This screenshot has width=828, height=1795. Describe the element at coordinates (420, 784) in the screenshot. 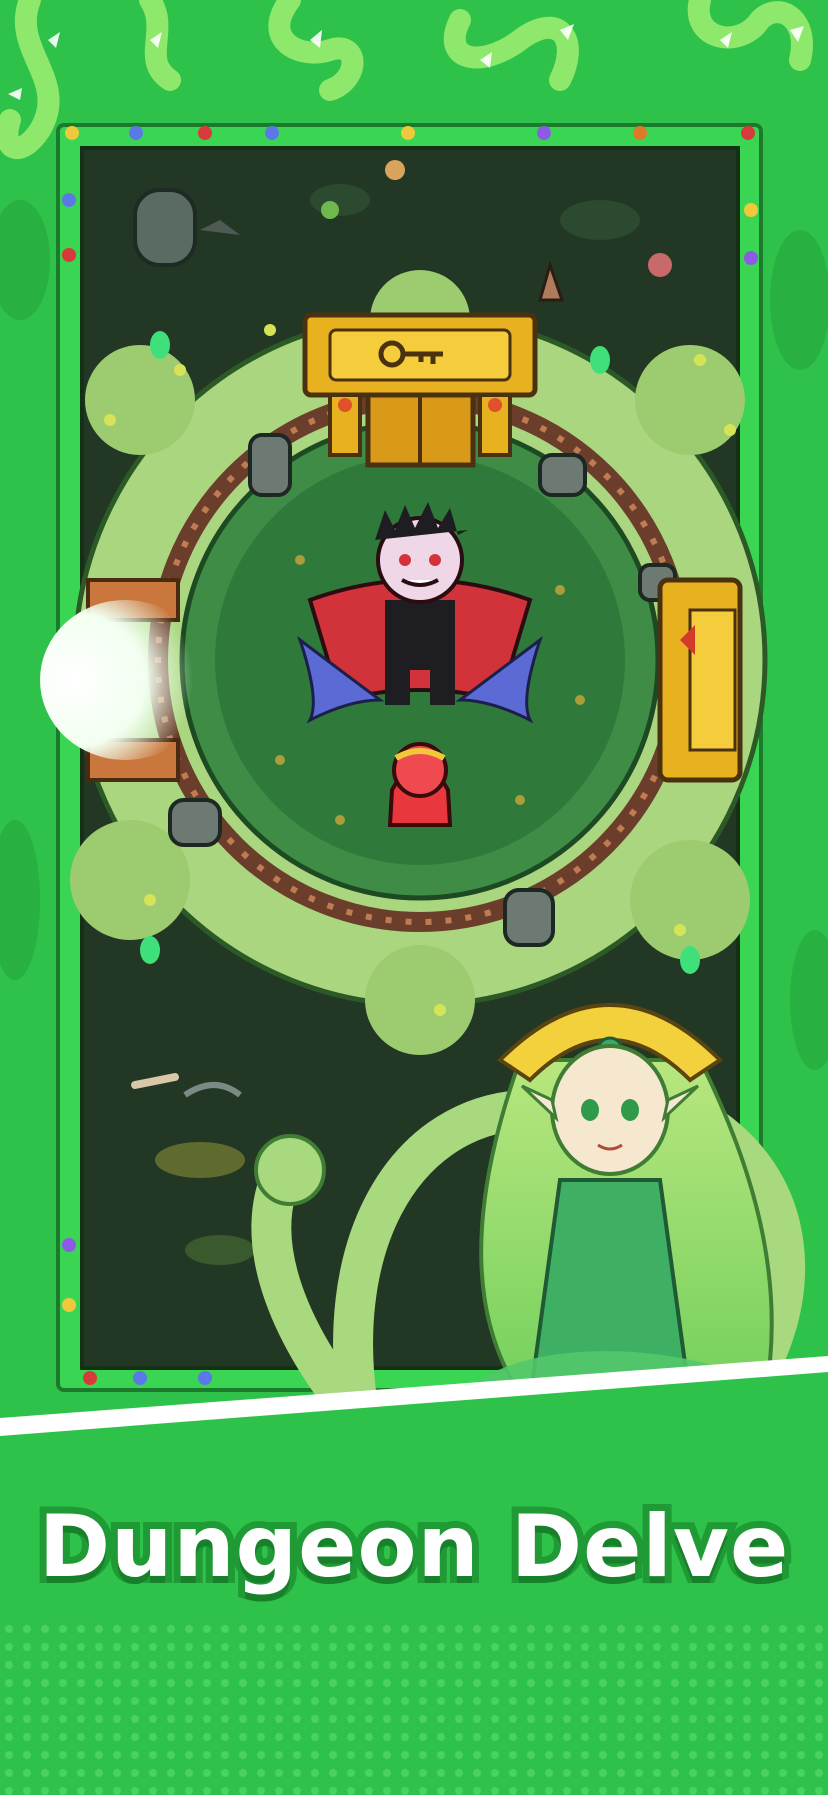

I see `red-hooded-hero-icon` at that location.